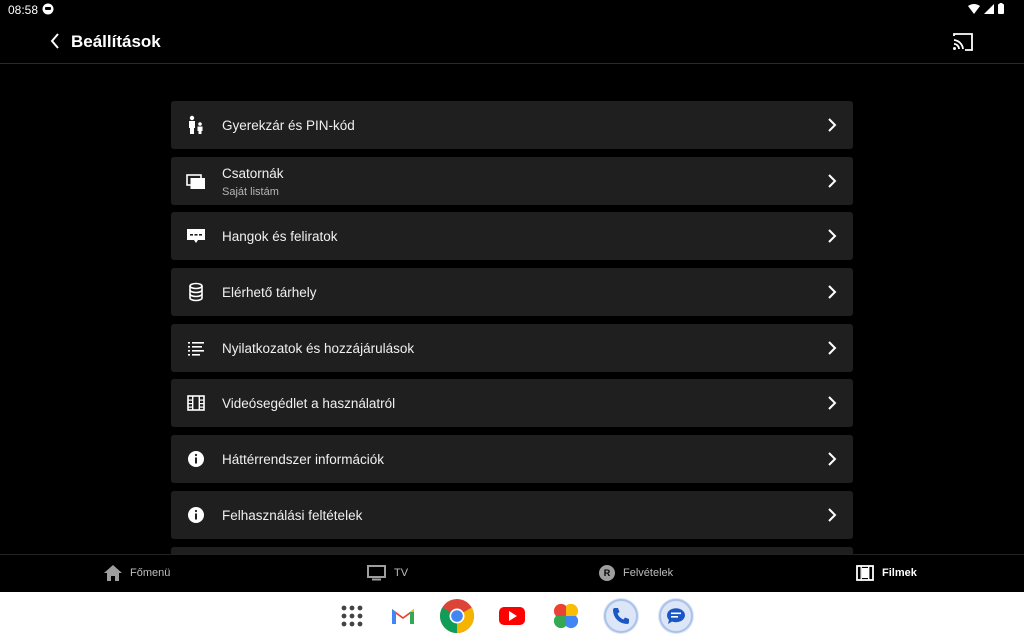 The width and height of the screenshot is (1024, 640). I want to click on subtitles-icon, so click(196, 236).